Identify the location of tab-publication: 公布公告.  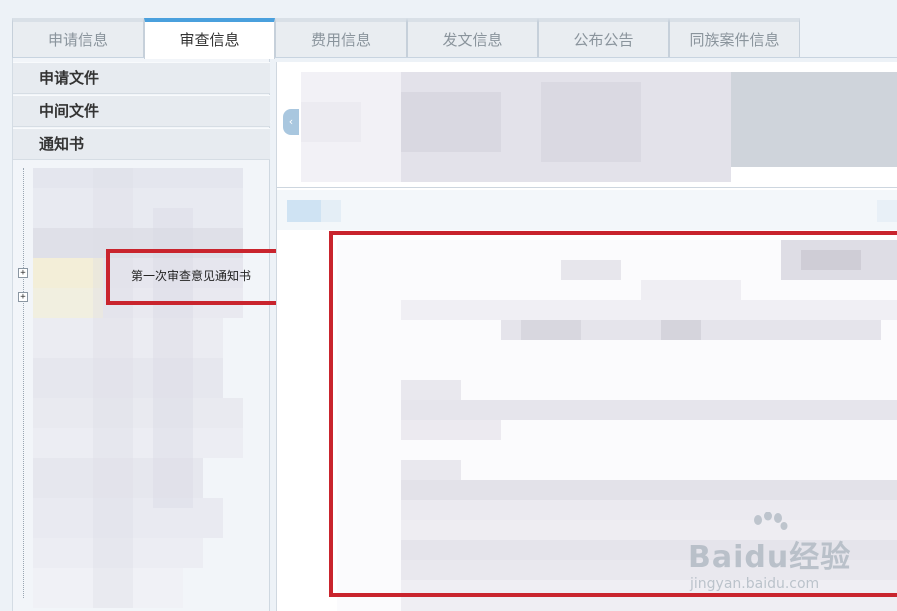
(603, 38).